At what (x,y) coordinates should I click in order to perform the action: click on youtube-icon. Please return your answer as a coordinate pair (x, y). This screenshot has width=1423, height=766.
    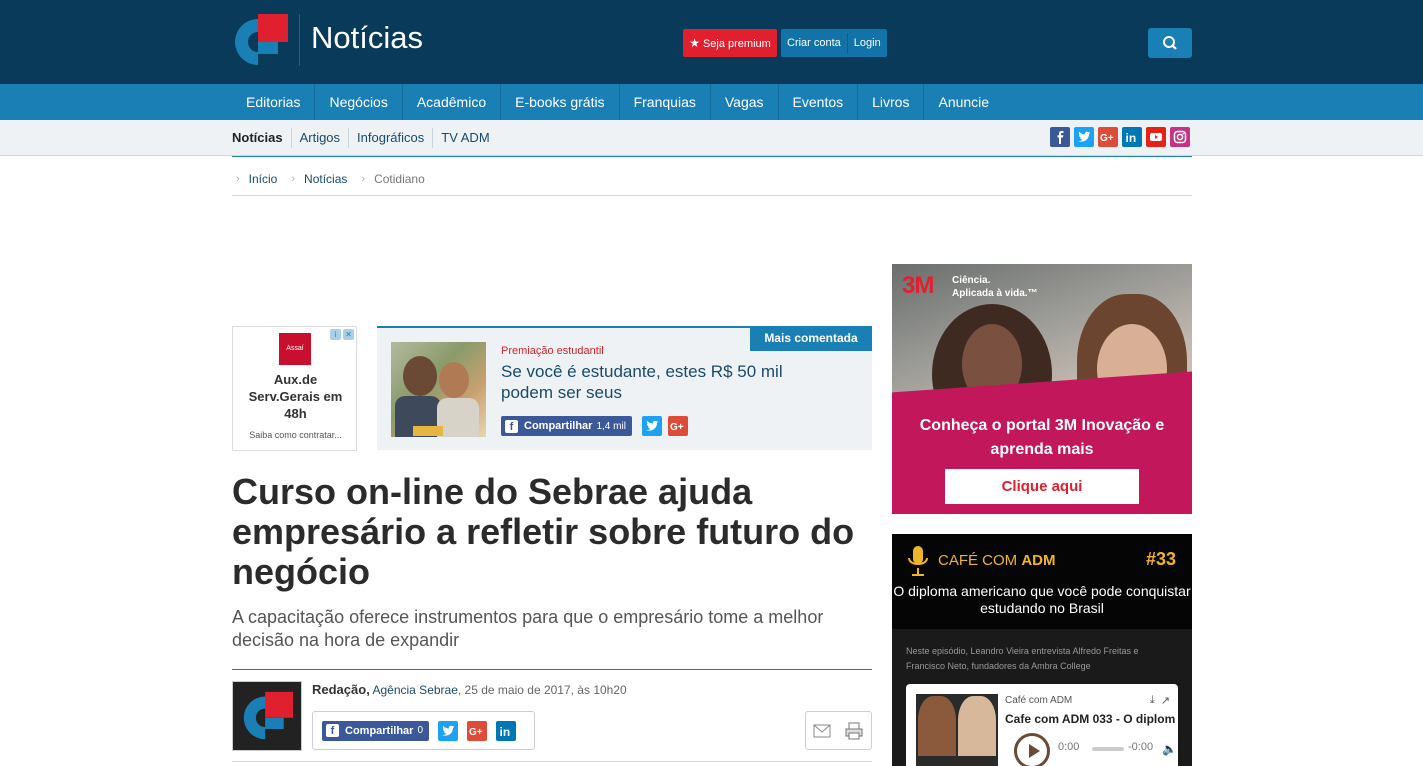
    Looking at the image, I should click on (1156, 137).